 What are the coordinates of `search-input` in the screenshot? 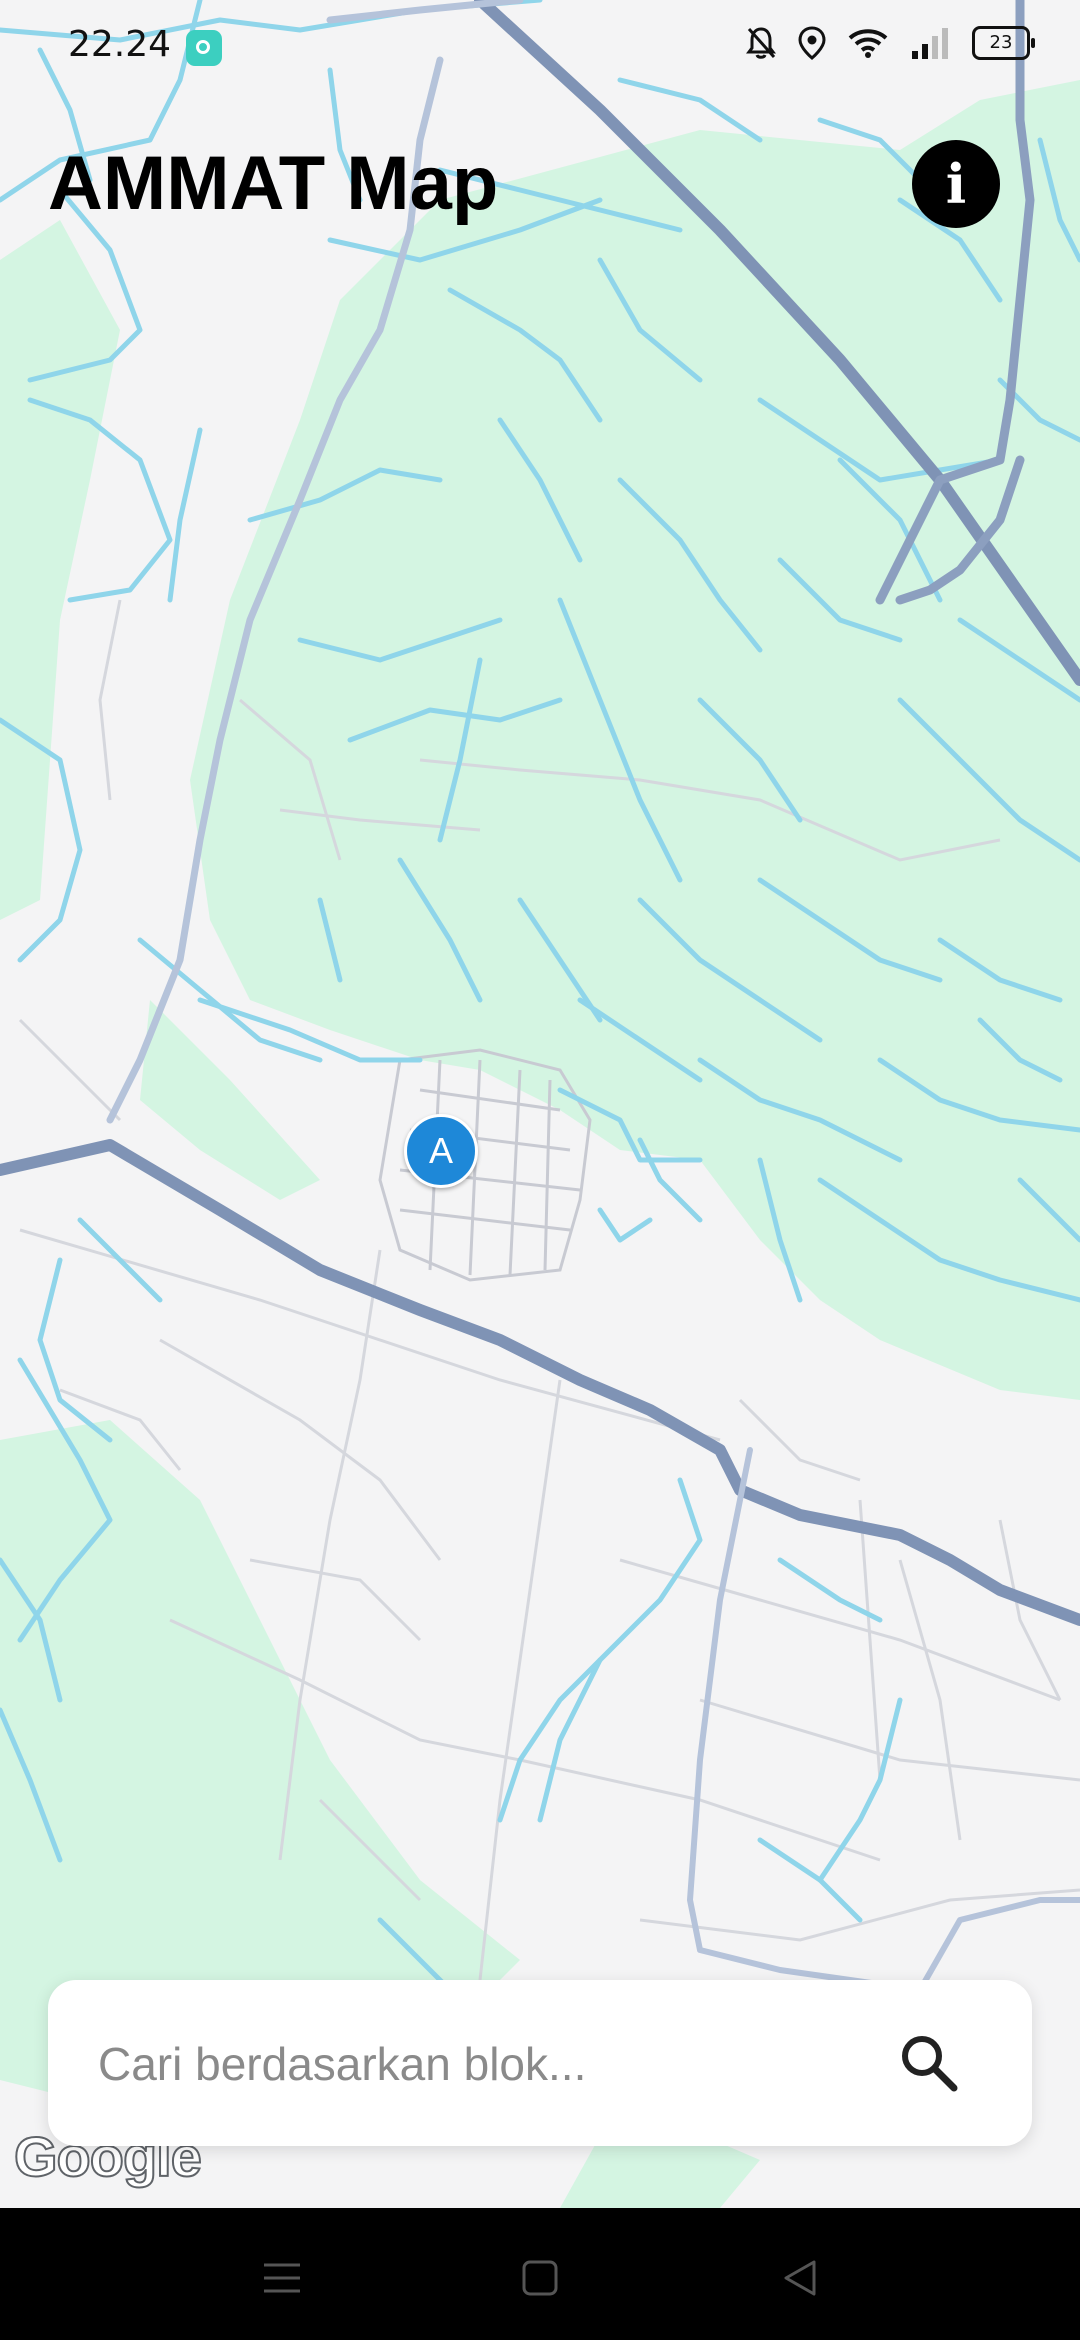 It's located at (478, 2064).